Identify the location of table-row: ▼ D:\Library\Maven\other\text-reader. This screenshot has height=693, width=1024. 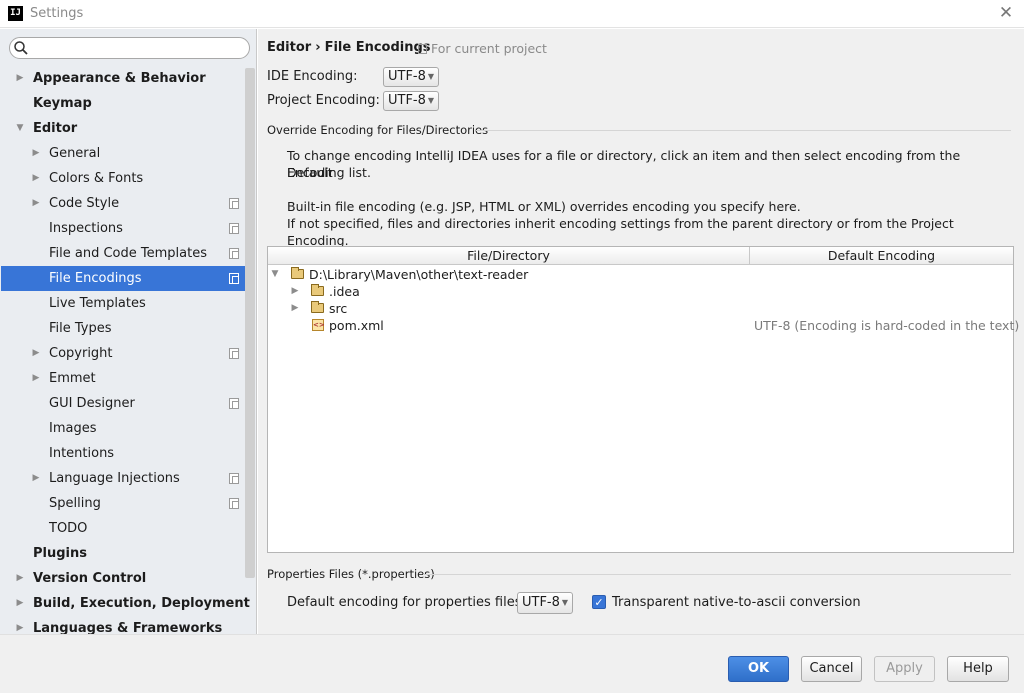
(640, 274).